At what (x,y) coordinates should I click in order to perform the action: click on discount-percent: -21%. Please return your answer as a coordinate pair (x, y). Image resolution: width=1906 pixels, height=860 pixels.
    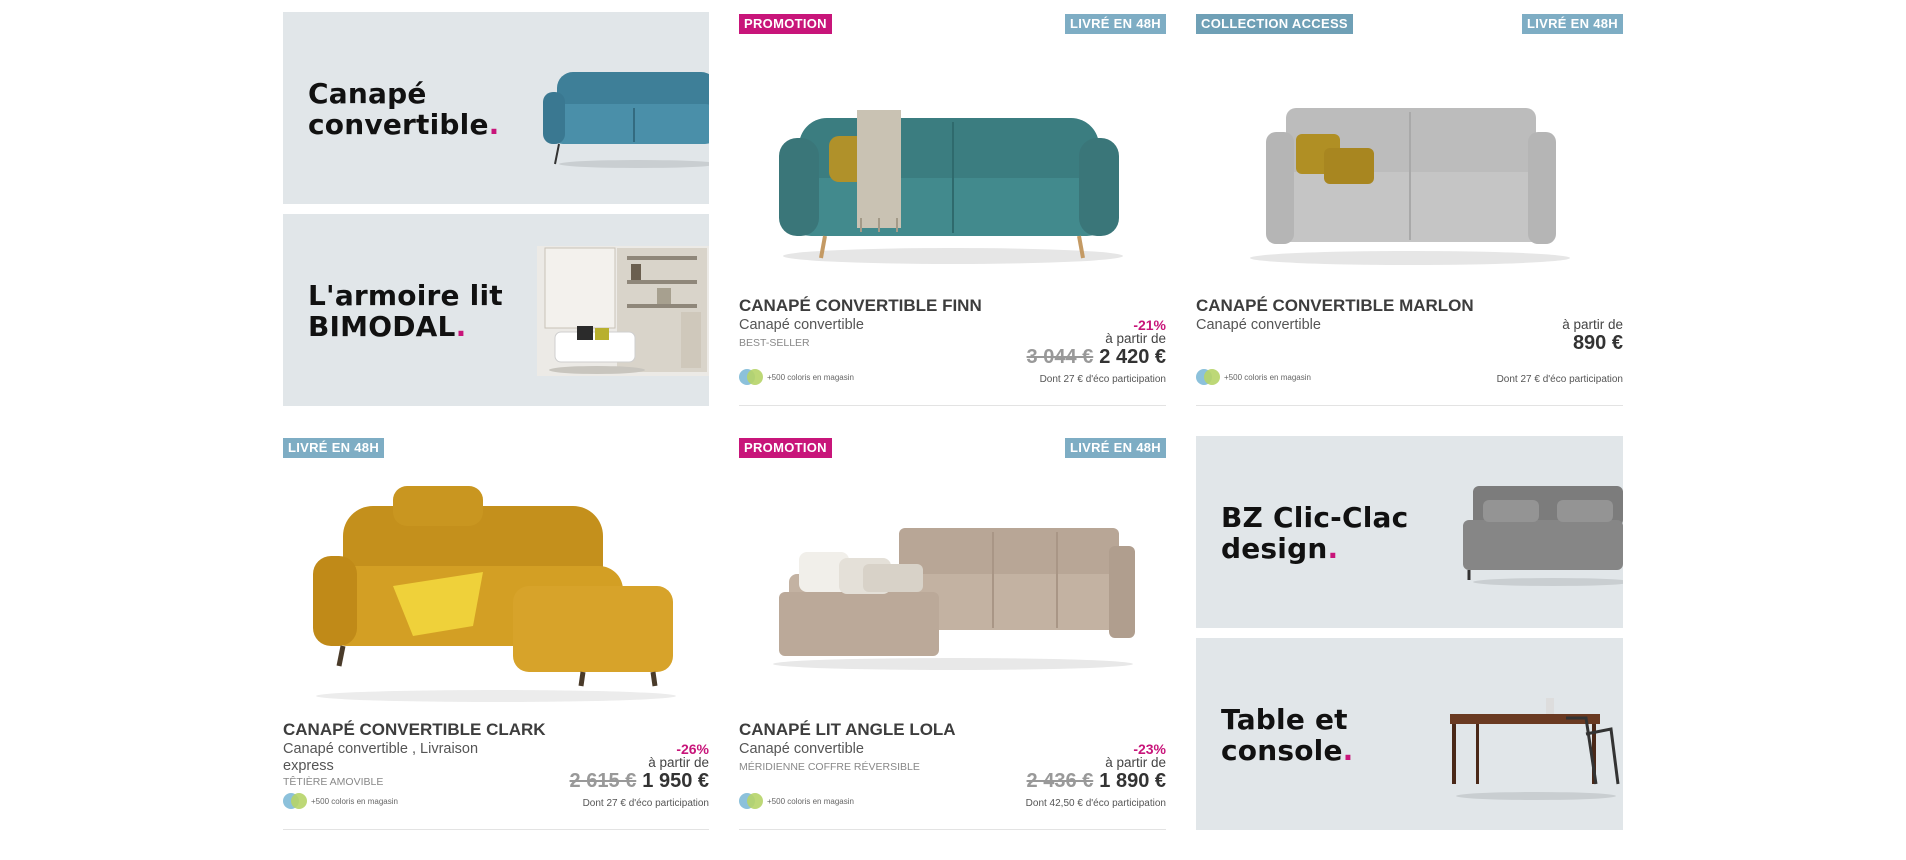
    Looking at the image, I should click on (1149, 325).